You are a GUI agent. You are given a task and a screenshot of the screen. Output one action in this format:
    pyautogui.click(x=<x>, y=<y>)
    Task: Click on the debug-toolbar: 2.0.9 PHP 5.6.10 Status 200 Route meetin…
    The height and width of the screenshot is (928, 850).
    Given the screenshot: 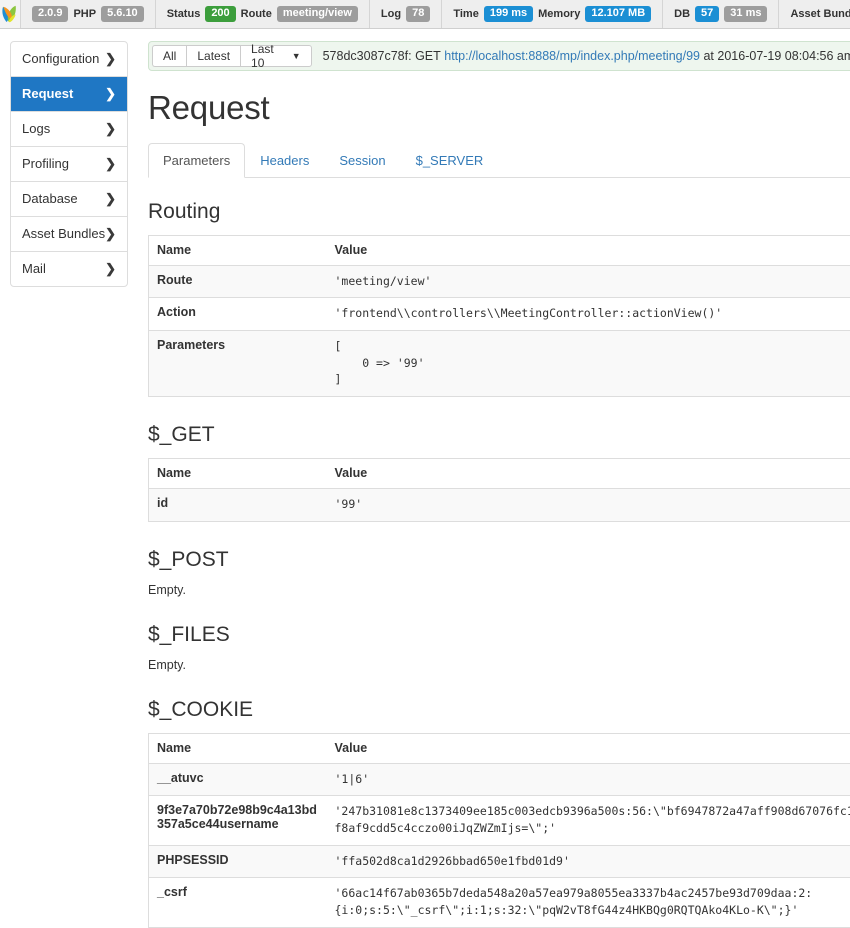 What is the action you would take?
    pyautogui.click(x=425, y=14)
    